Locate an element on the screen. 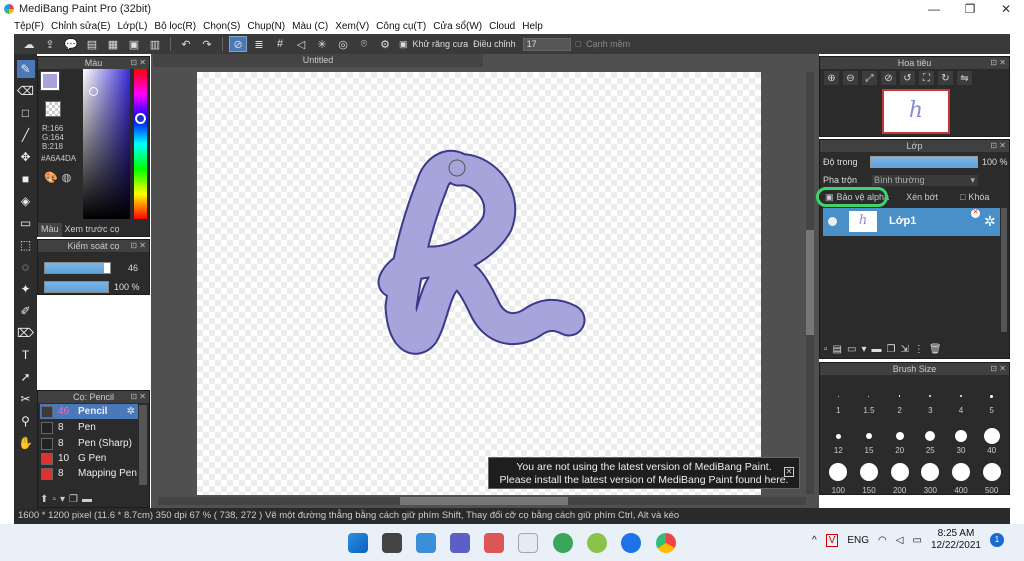  new-layer-icon: ▫ is located at coordinates (826, 349).